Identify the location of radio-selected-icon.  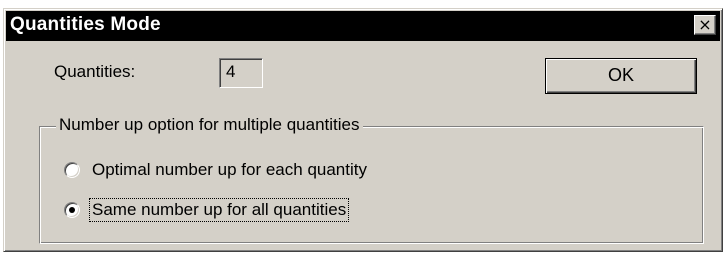
(72, 210).